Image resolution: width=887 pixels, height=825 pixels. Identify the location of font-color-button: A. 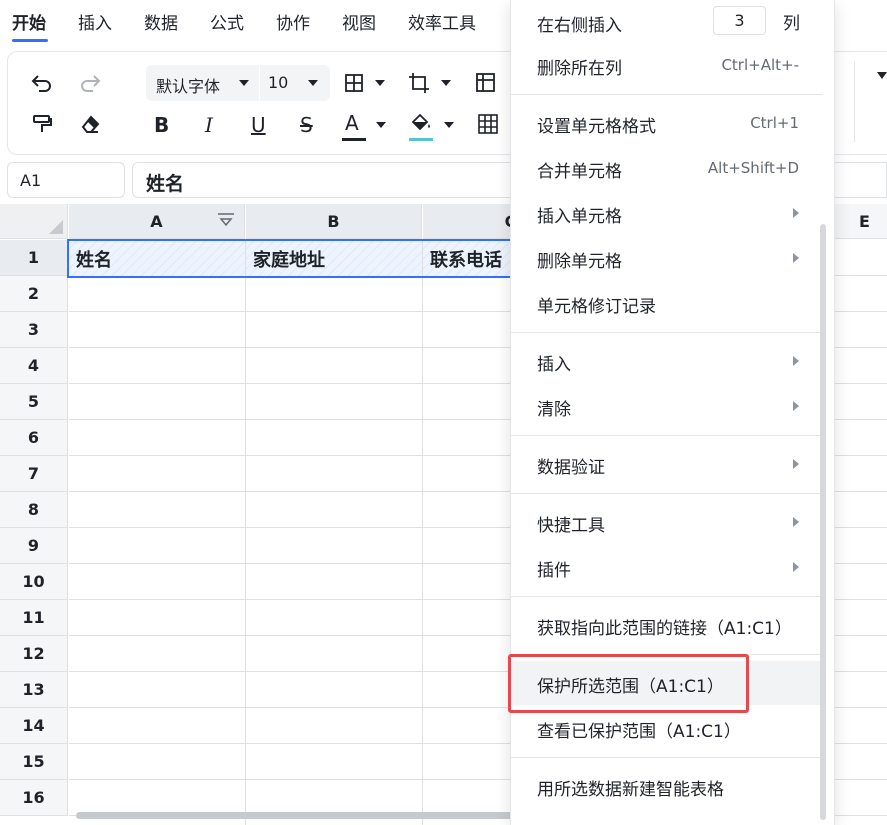
(352, 123).